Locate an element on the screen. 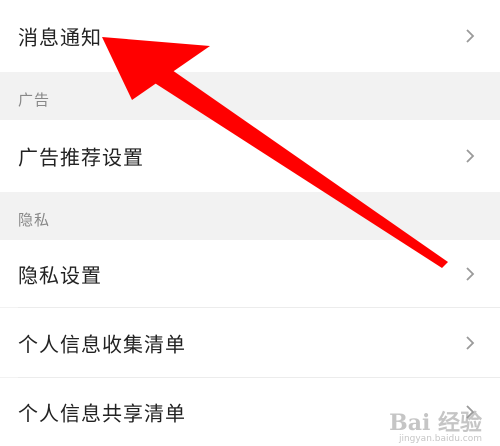  row-label: 个人信息收集清单 is located at coordinates (102, 344).